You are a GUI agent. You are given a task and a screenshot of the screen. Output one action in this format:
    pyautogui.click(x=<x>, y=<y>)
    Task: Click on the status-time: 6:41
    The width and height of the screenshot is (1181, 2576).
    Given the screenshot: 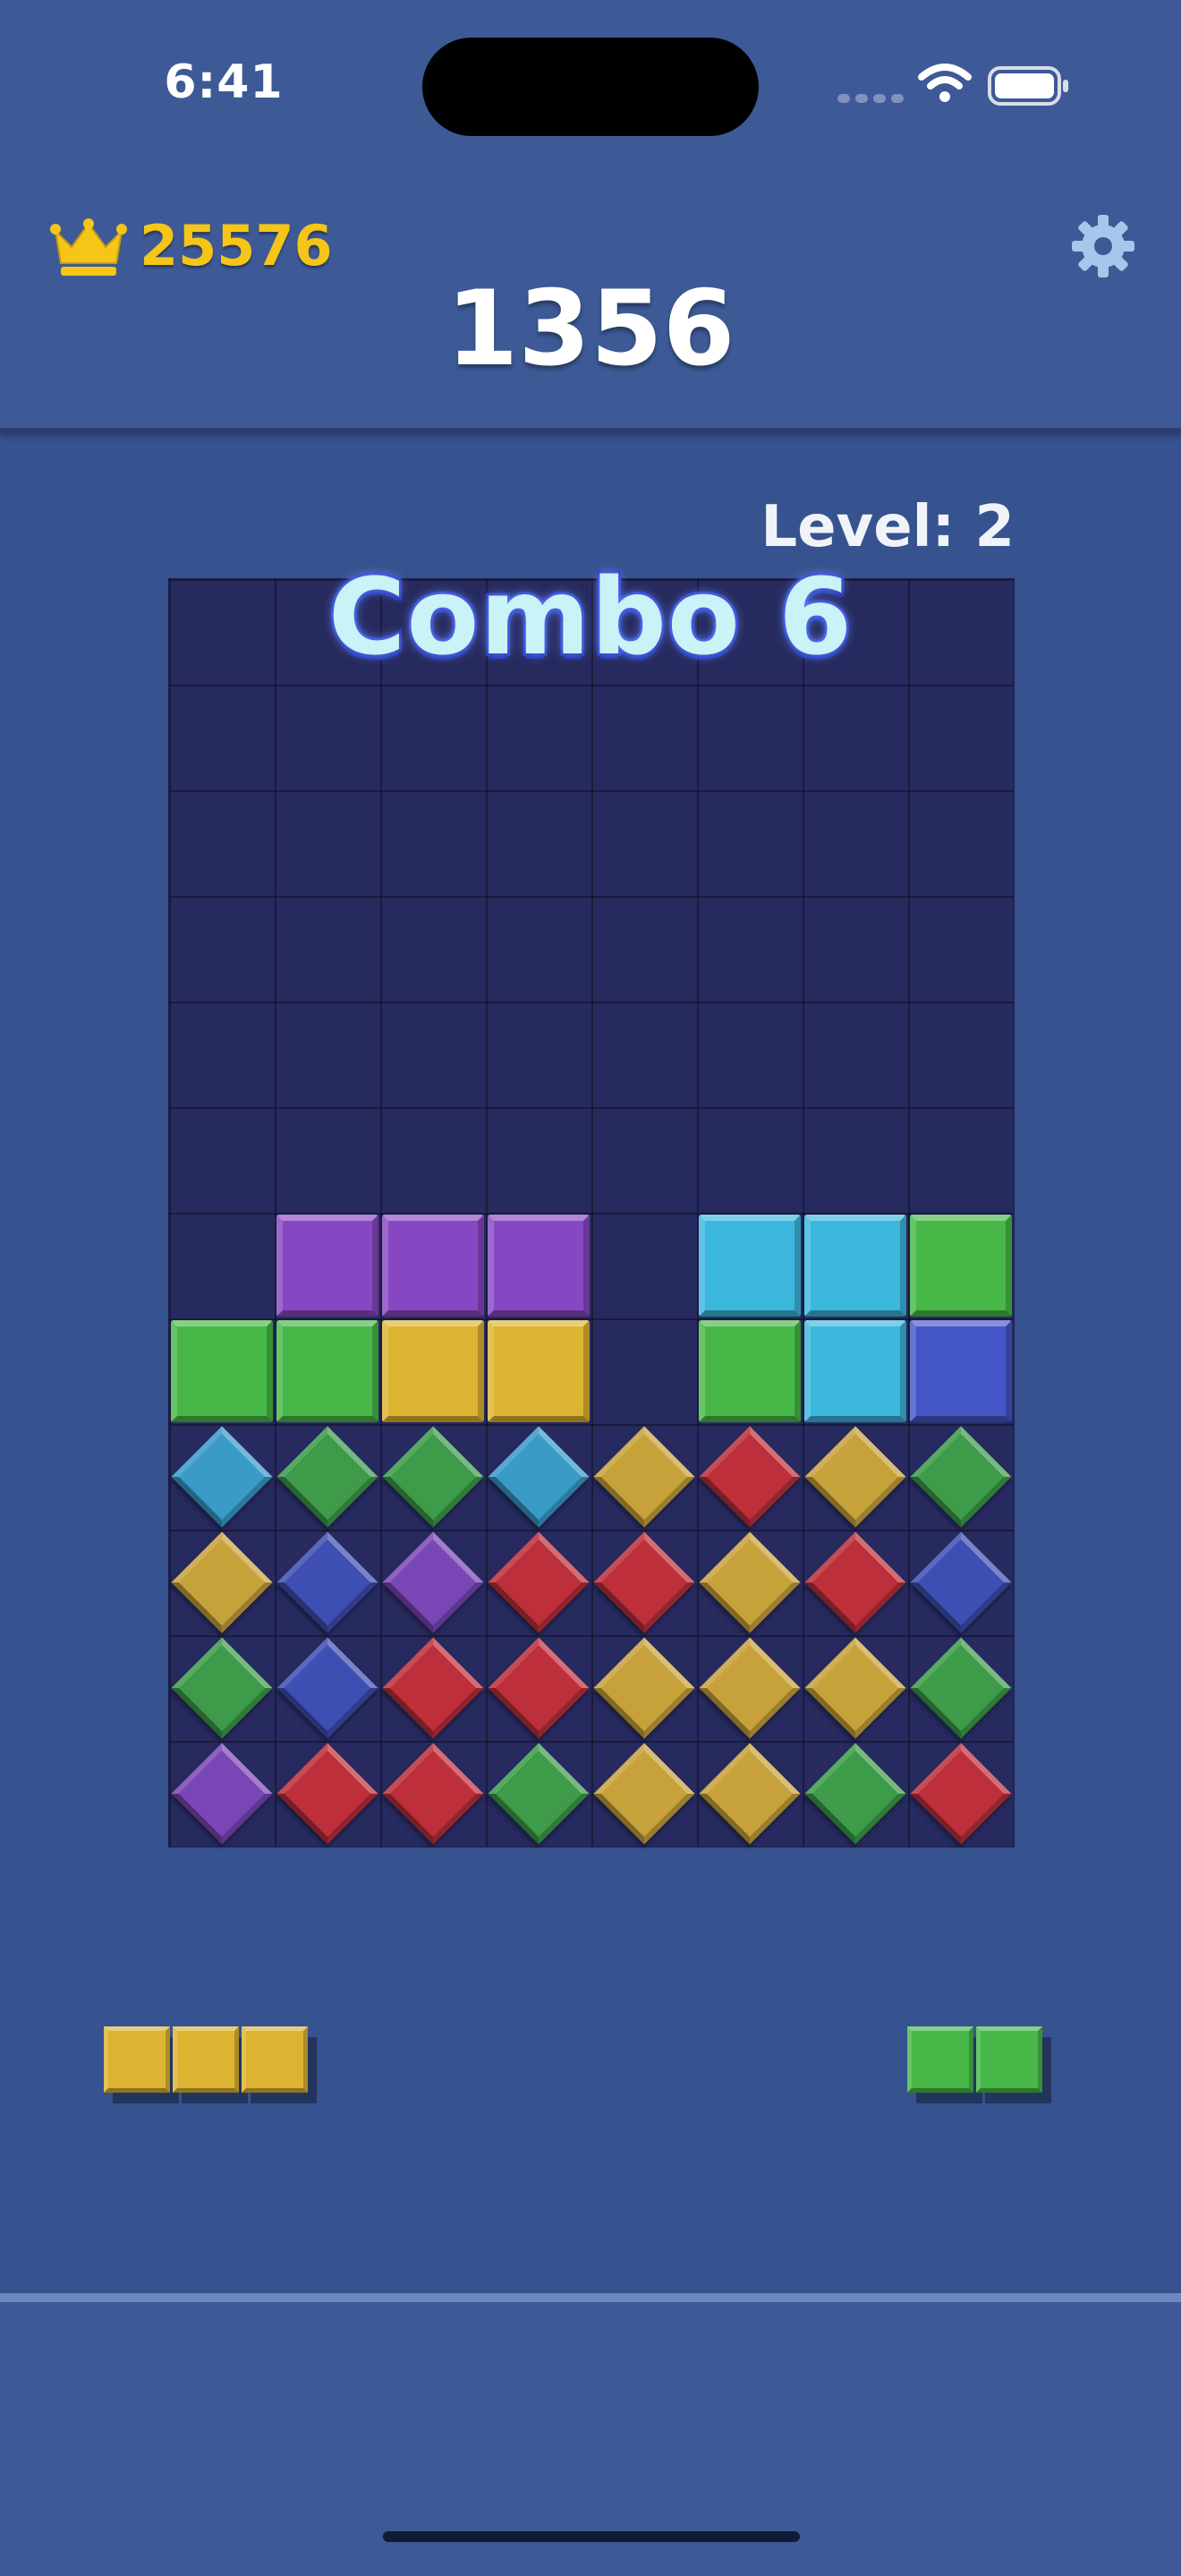 What is the action you would take?
    pyautogui.click(x=224, y=82)
    